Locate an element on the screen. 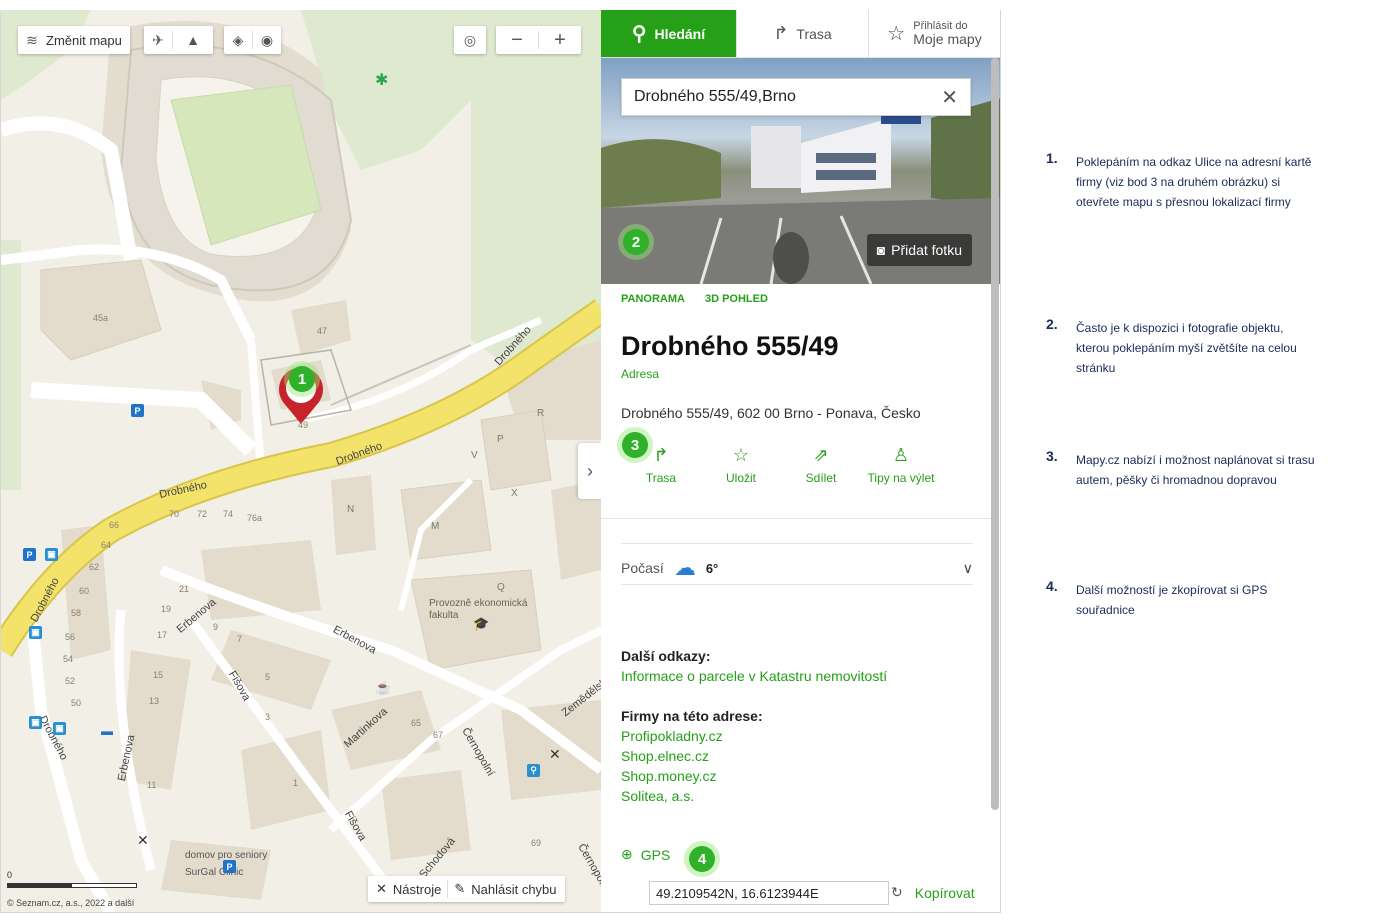 The image size is (1392, 924). terrain-icon: ▲ is located at coordinates (193, 40).